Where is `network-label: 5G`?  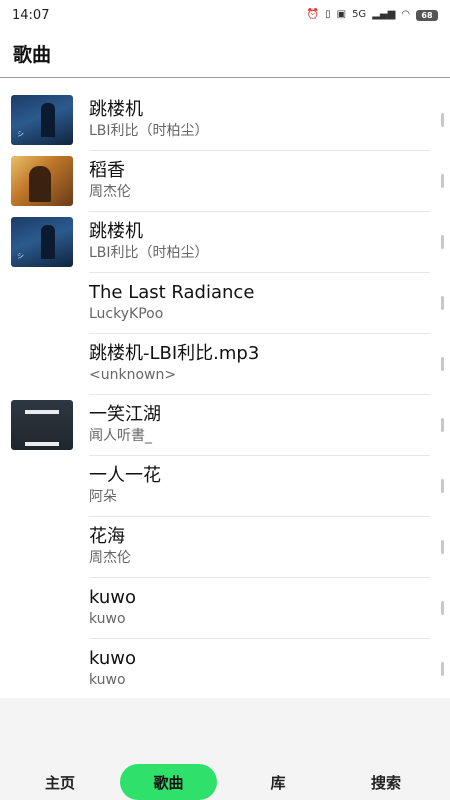
network-label: 5G is located at coordinates (359, 14).